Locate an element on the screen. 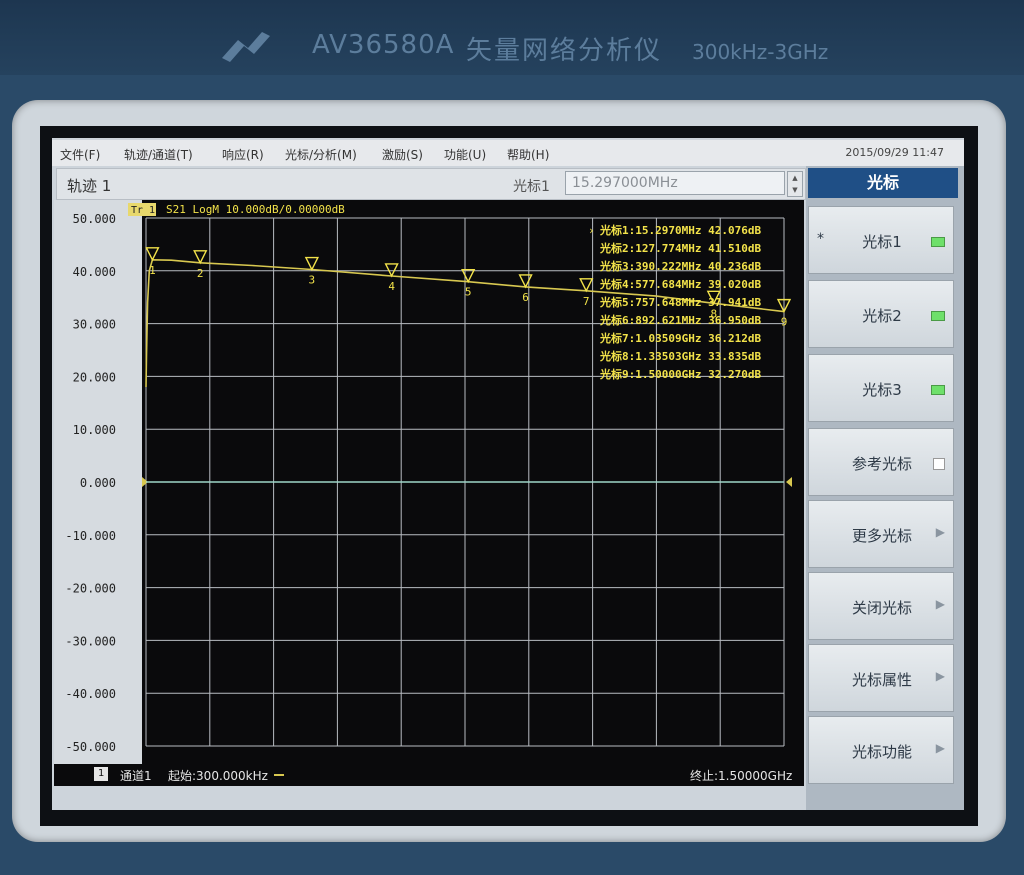 This screenshot has width=1024, height=875. softkey-4: 参考光标 is located at coordinates (881, 462).